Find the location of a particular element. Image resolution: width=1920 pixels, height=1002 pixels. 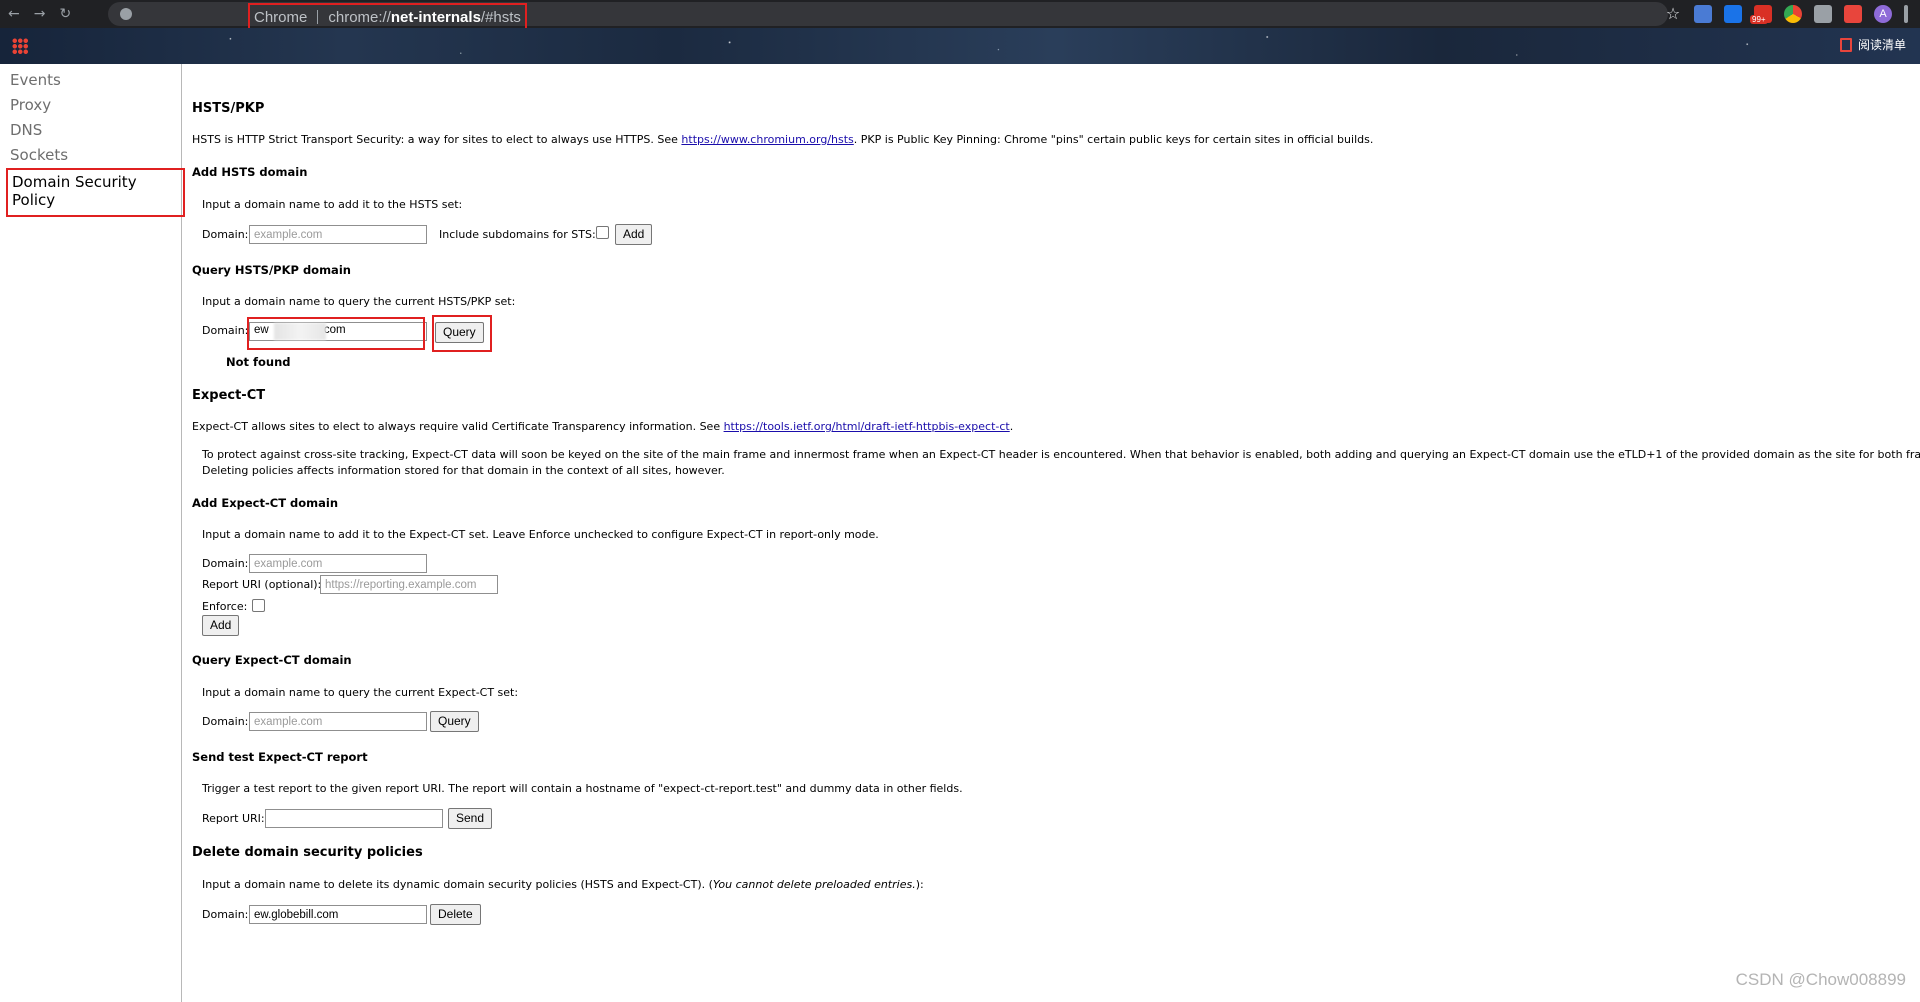

query-expect-ct-domain-input is located at coordinates (338, 721).